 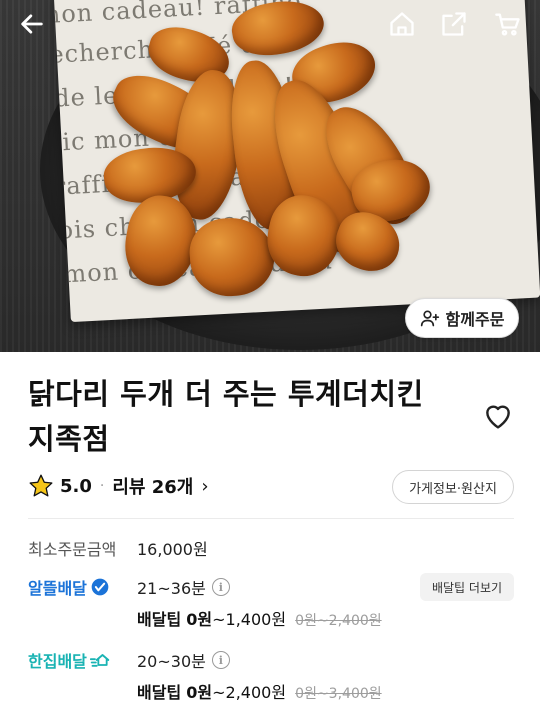 I want to click on saver-badge-icon, so click(x=100, y=587).